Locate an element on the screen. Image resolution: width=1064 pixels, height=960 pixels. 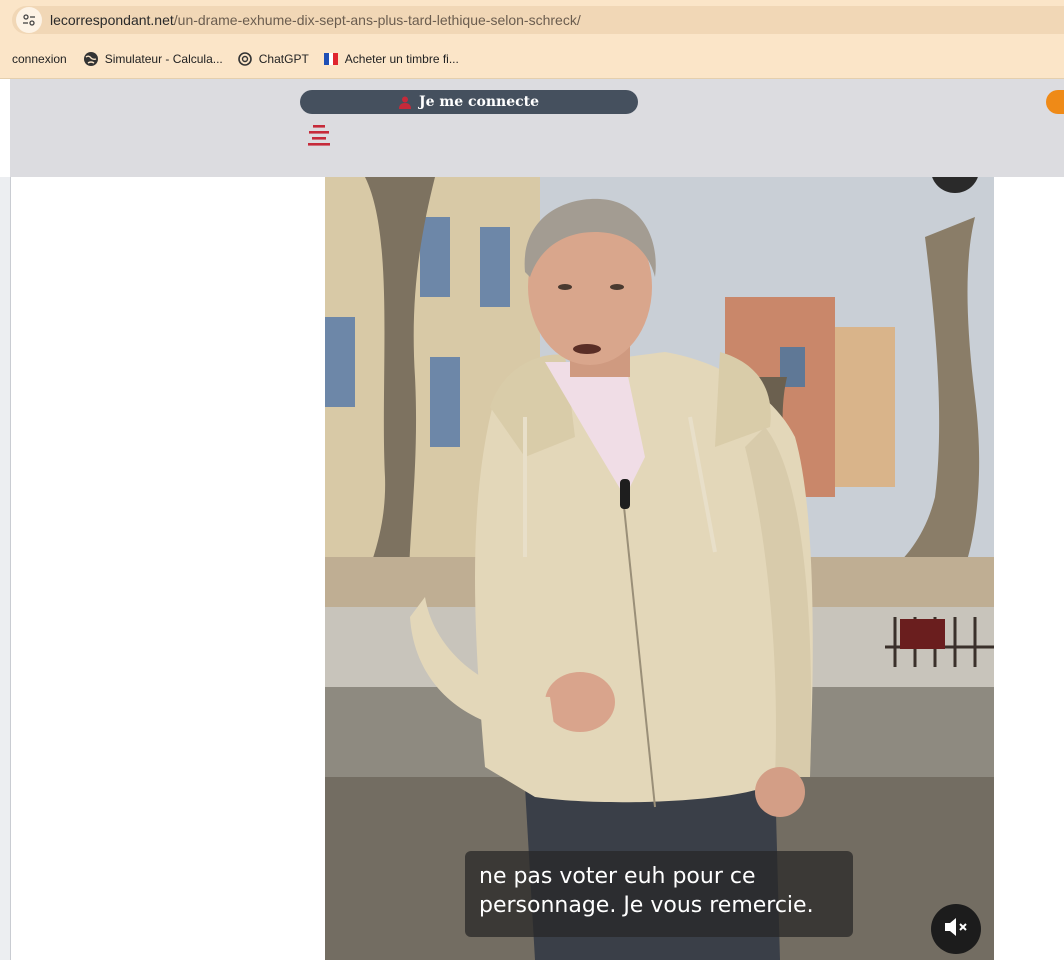
login-button: Je me connecte is located at coordinates (469, 102).